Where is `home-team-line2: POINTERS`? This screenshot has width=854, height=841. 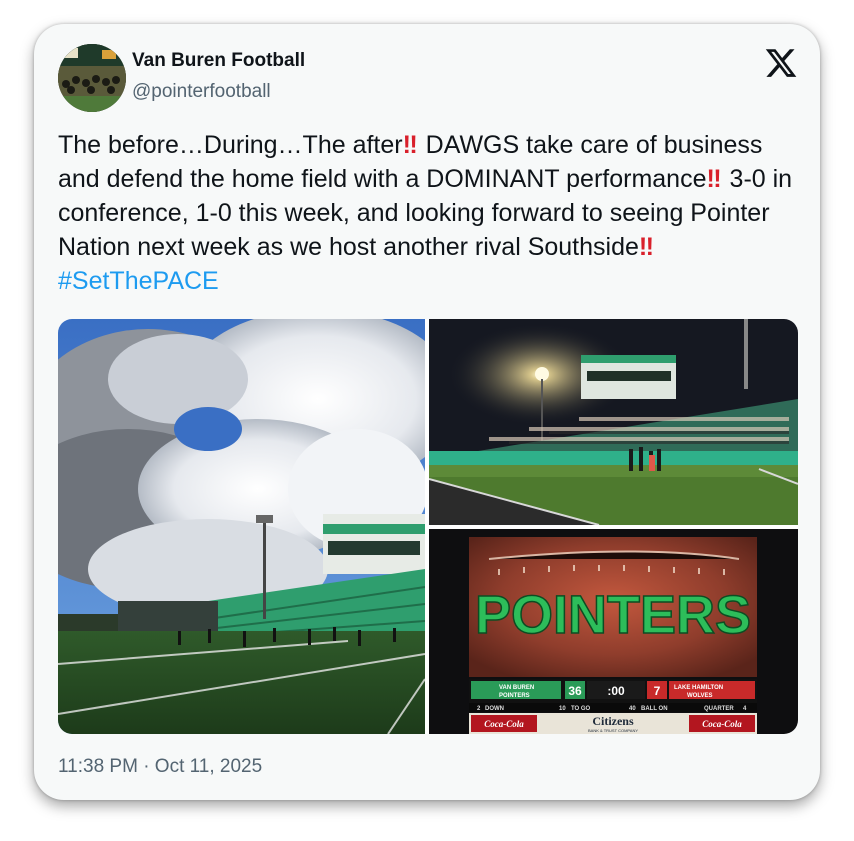
home-team-line2: POINTERS is located at coordinates (514, 696).